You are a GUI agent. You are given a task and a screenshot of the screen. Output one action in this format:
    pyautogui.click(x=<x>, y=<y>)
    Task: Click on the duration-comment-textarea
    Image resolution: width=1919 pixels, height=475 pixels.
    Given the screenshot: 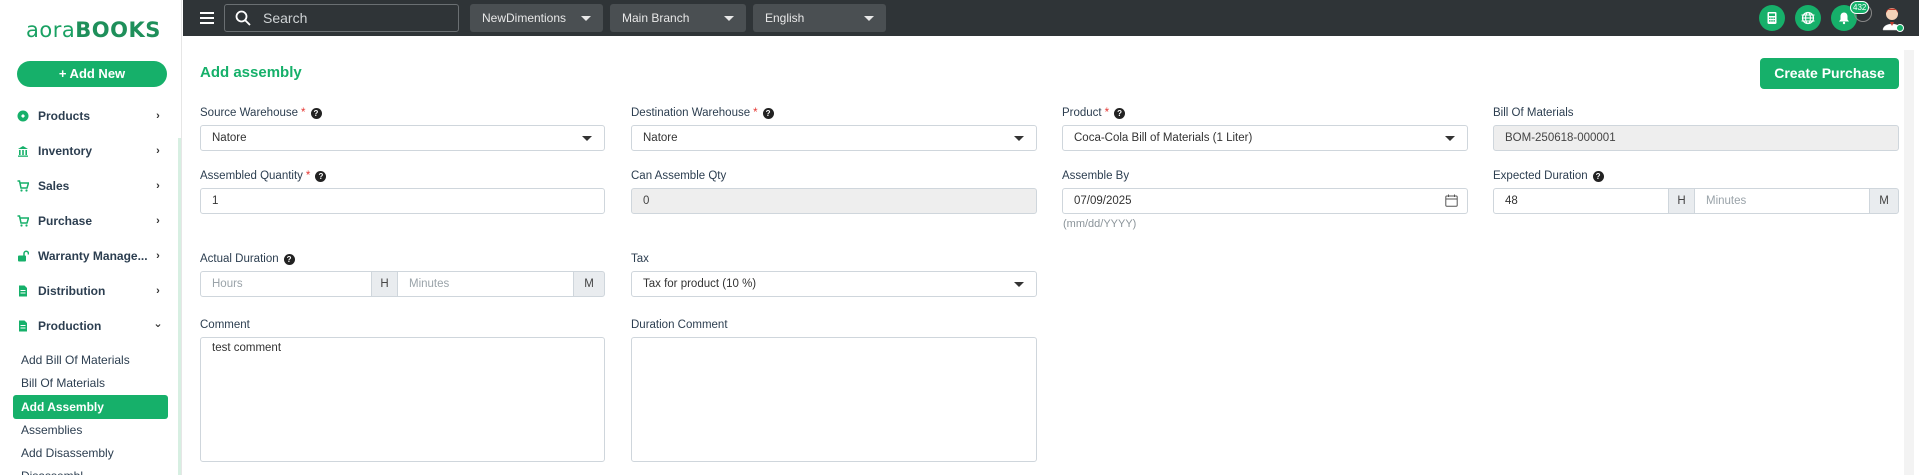 What is the action you would take?
    pyautogui.click(x=834, y=399)
    